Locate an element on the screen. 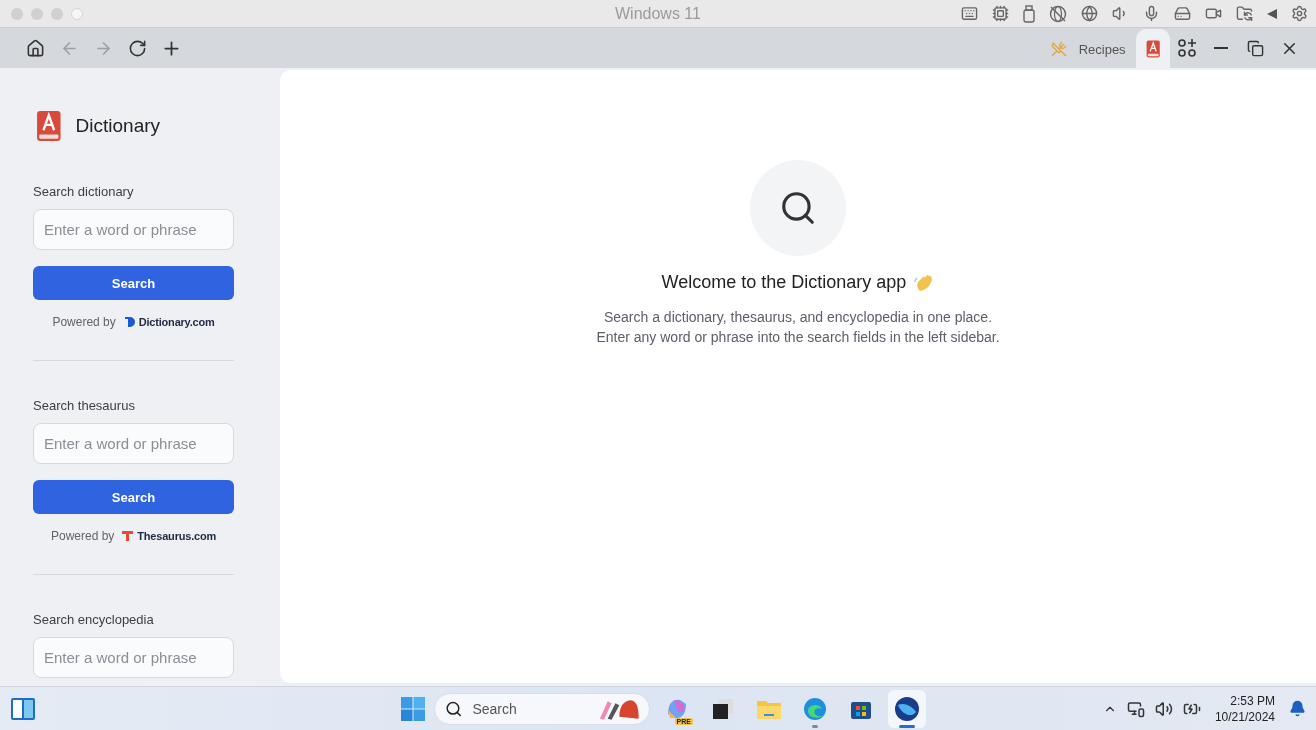 The width and height of the screenshot is (1316, 730). sphere-icon is located at coordinates (907, 708).